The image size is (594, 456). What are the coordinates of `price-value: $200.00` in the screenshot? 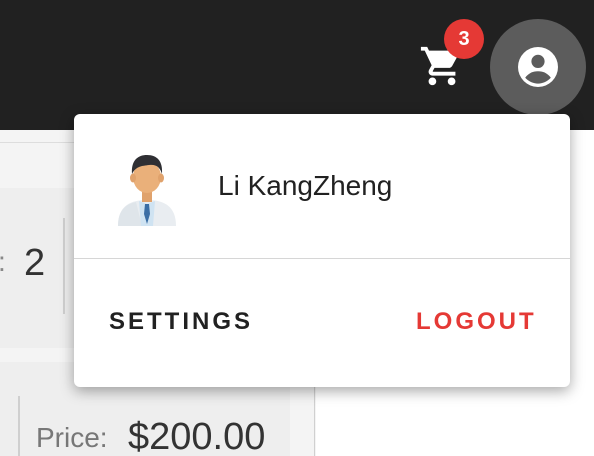 It's located at (197, 436).